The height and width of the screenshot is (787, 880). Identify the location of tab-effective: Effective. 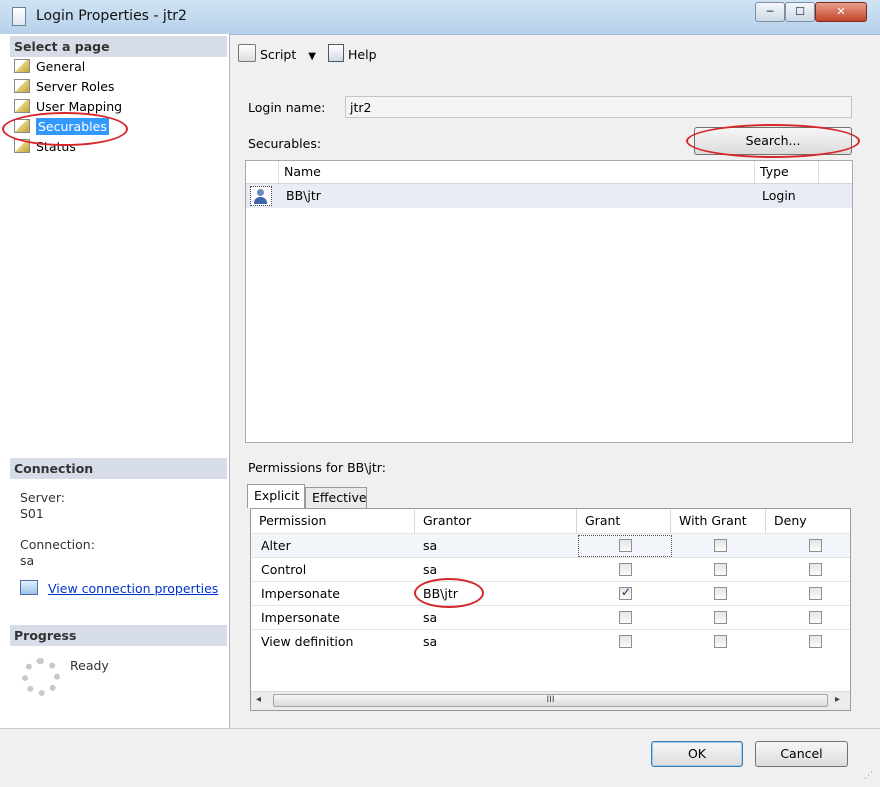
(336, 497).